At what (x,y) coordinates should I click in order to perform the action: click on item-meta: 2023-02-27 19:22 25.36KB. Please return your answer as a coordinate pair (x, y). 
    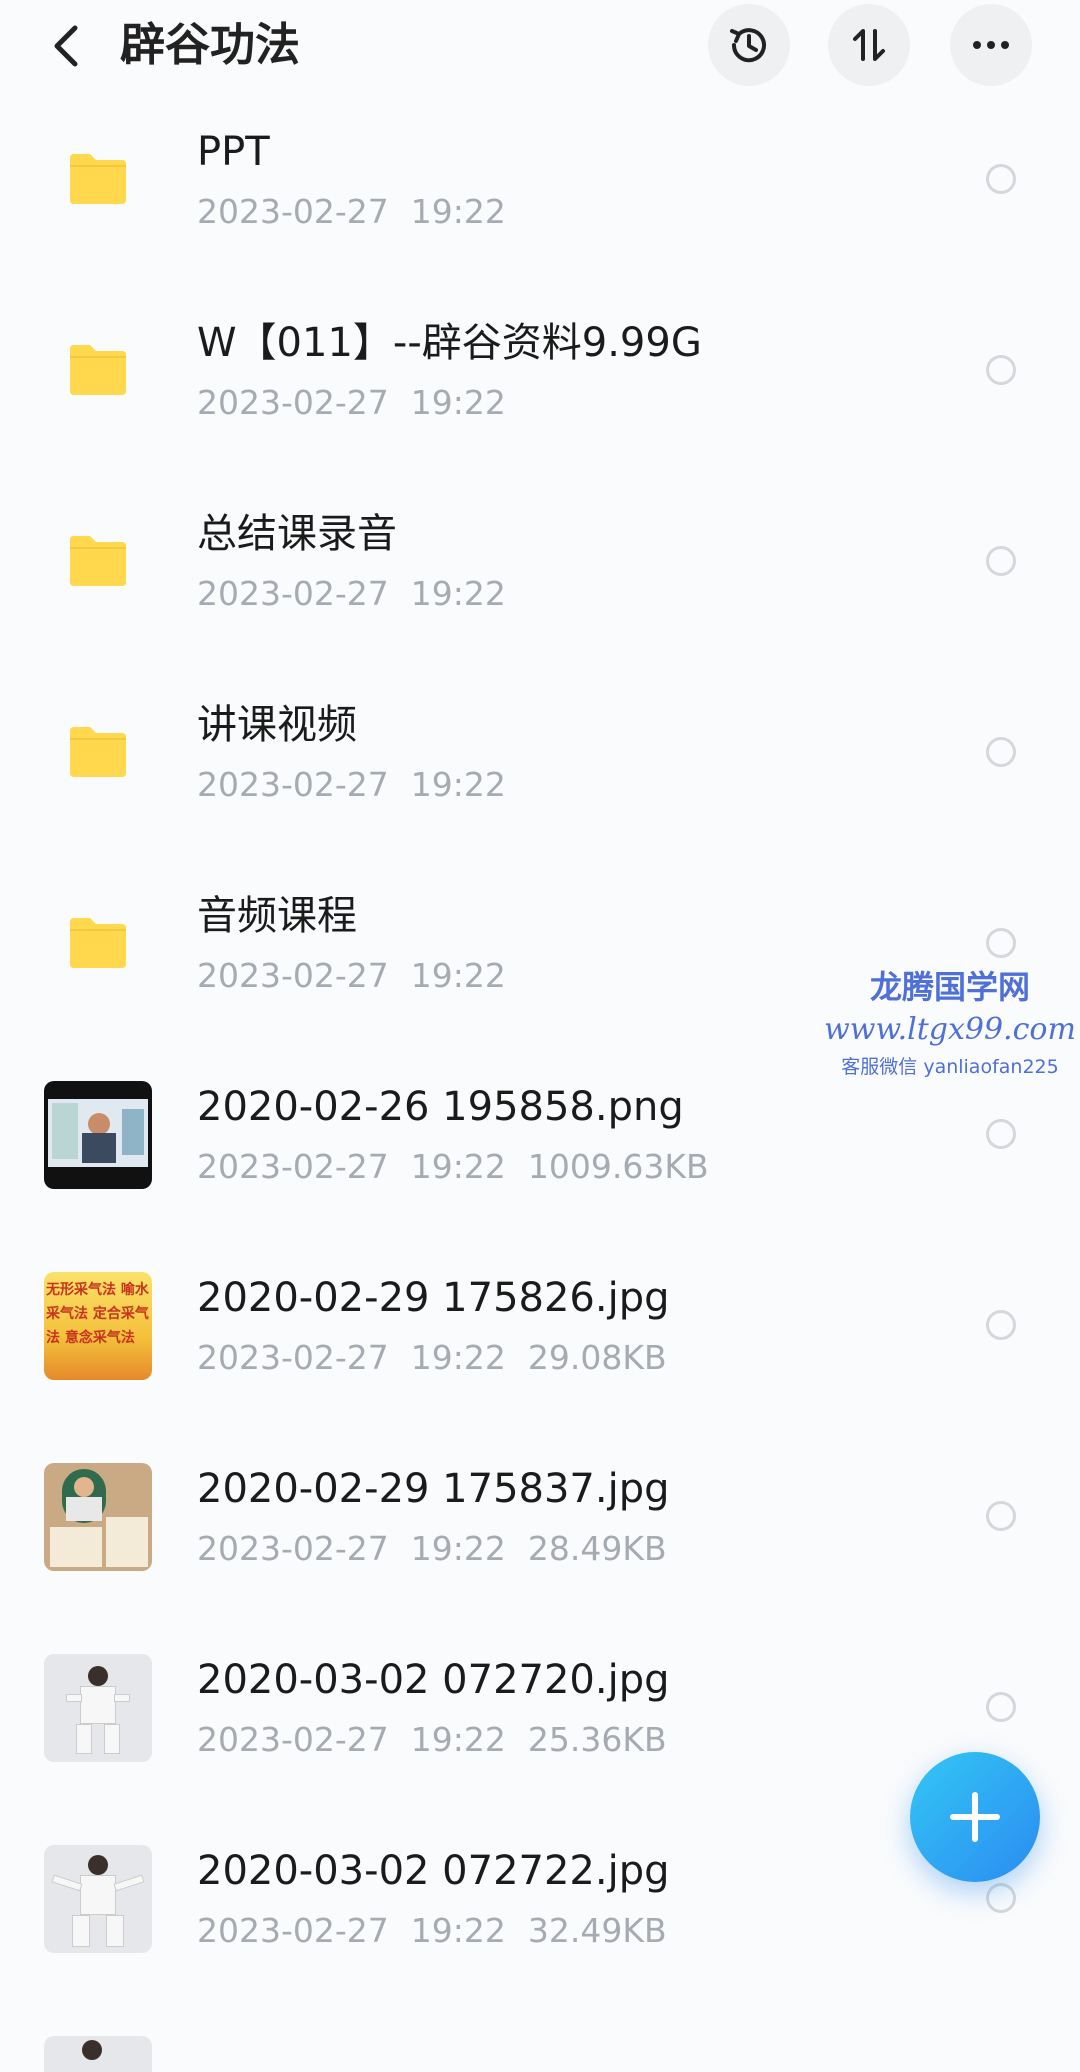
    Looking at the image, I should click on (432, 1739).